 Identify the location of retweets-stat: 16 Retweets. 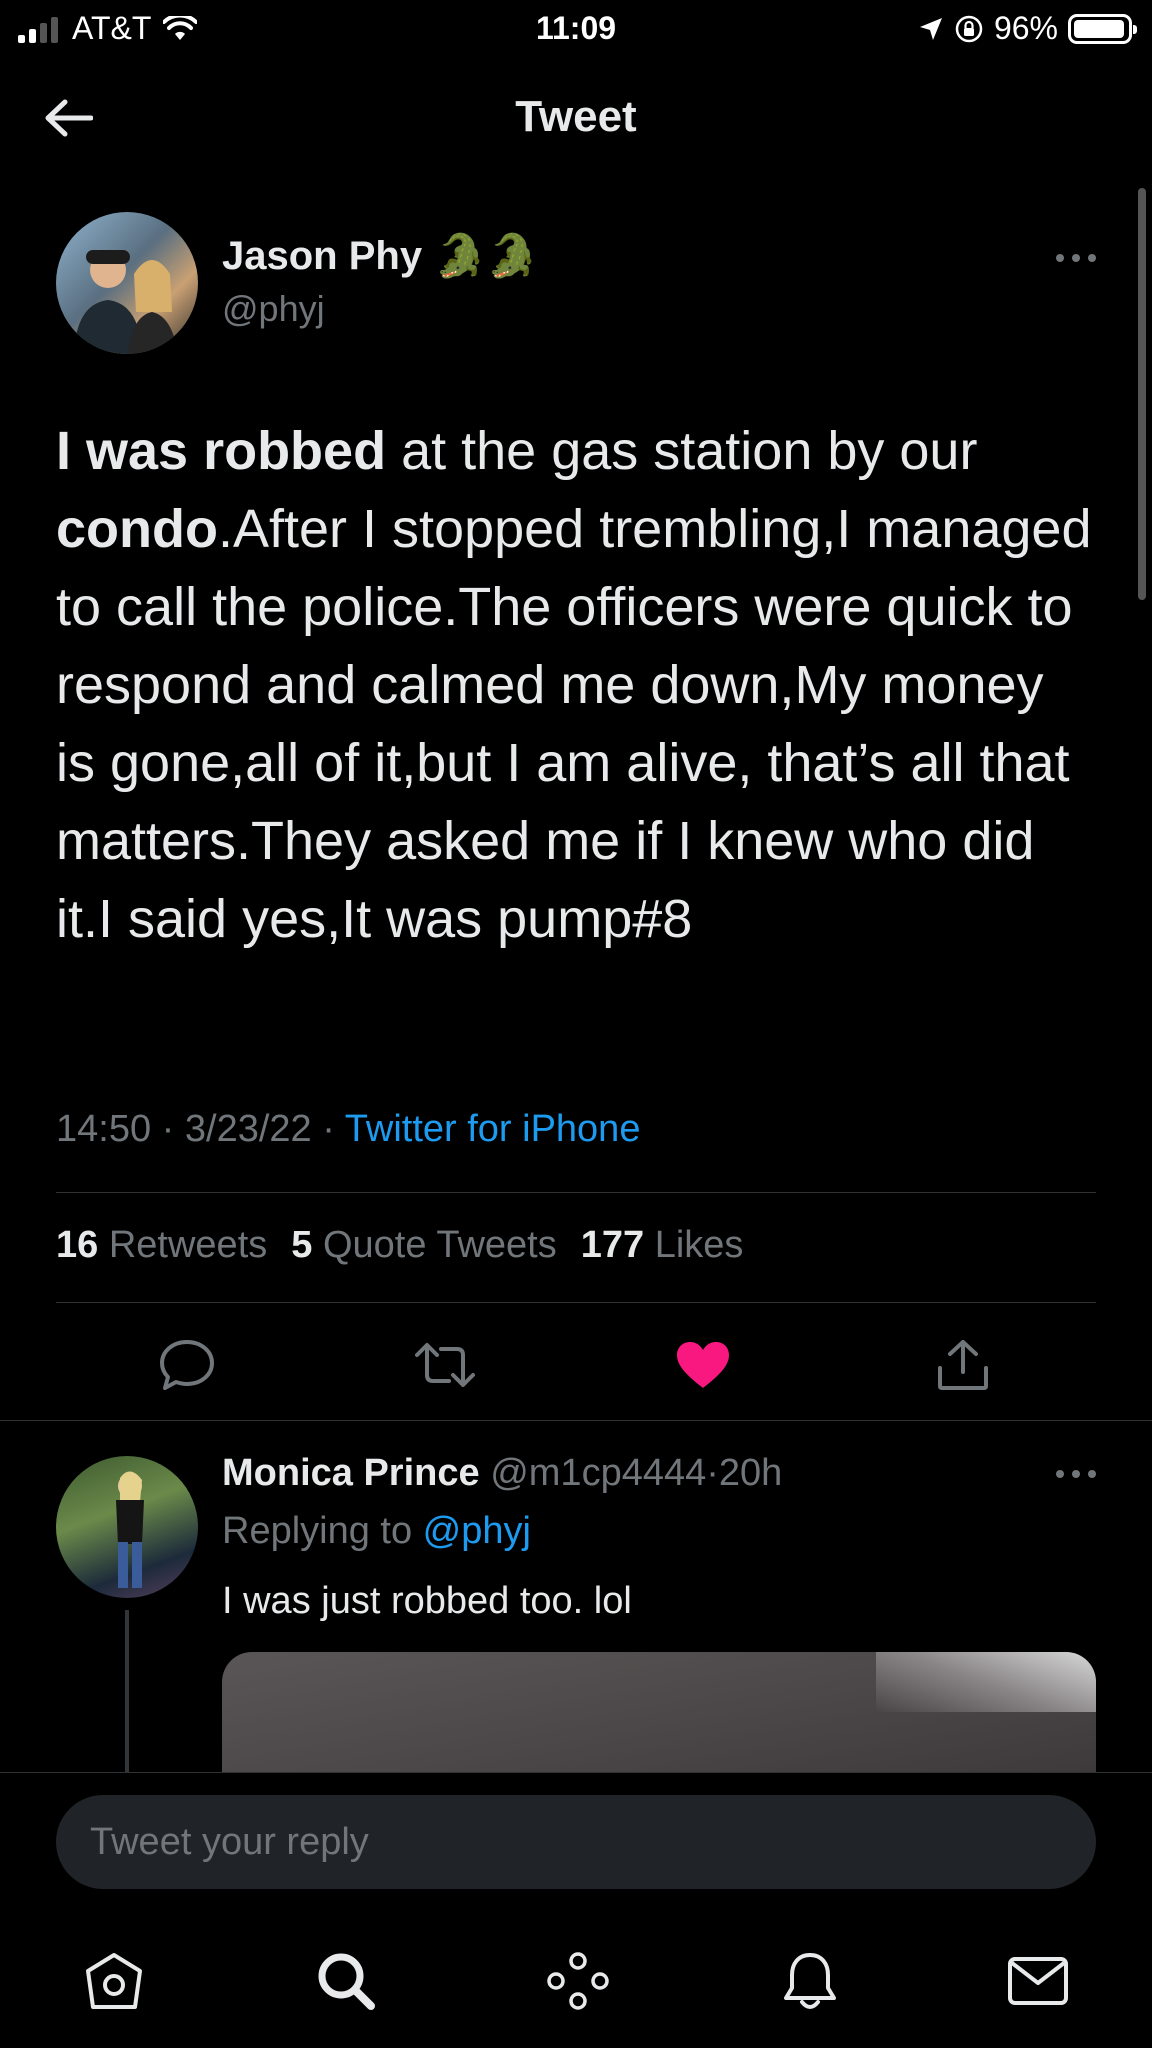
(161, 1245).